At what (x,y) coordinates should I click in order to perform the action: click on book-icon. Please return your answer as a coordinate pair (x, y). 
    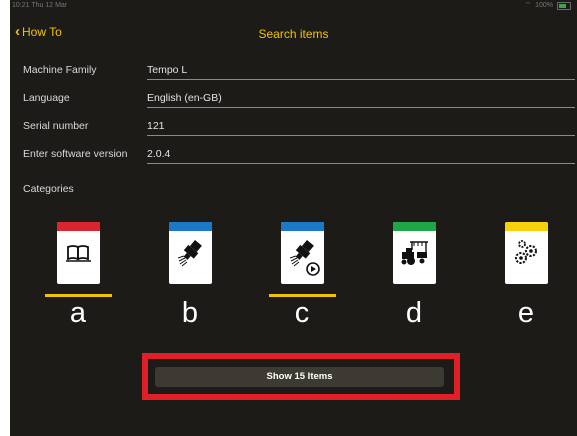
    Looking at the image, I should click on (78, 253).